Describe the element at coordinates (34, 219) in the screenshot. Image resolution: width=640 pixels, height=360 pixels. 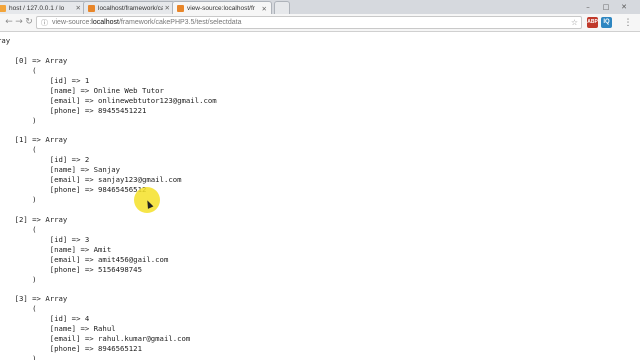
I see `source-line: [2] => Array` at that location.